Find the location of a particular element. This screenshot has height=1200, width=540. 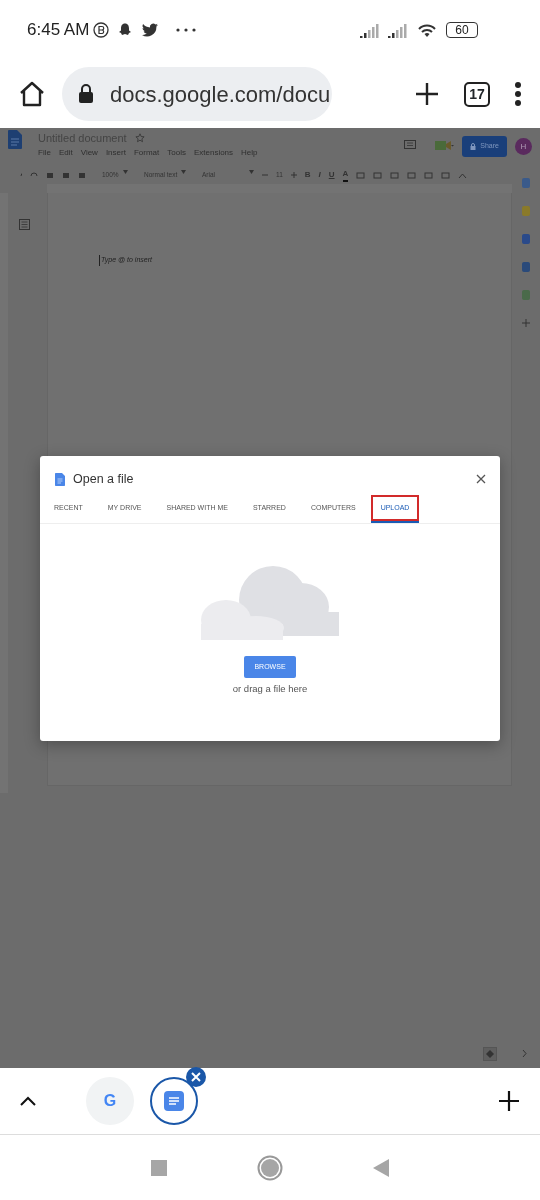

star-icon is located at coordinates (139, 138).